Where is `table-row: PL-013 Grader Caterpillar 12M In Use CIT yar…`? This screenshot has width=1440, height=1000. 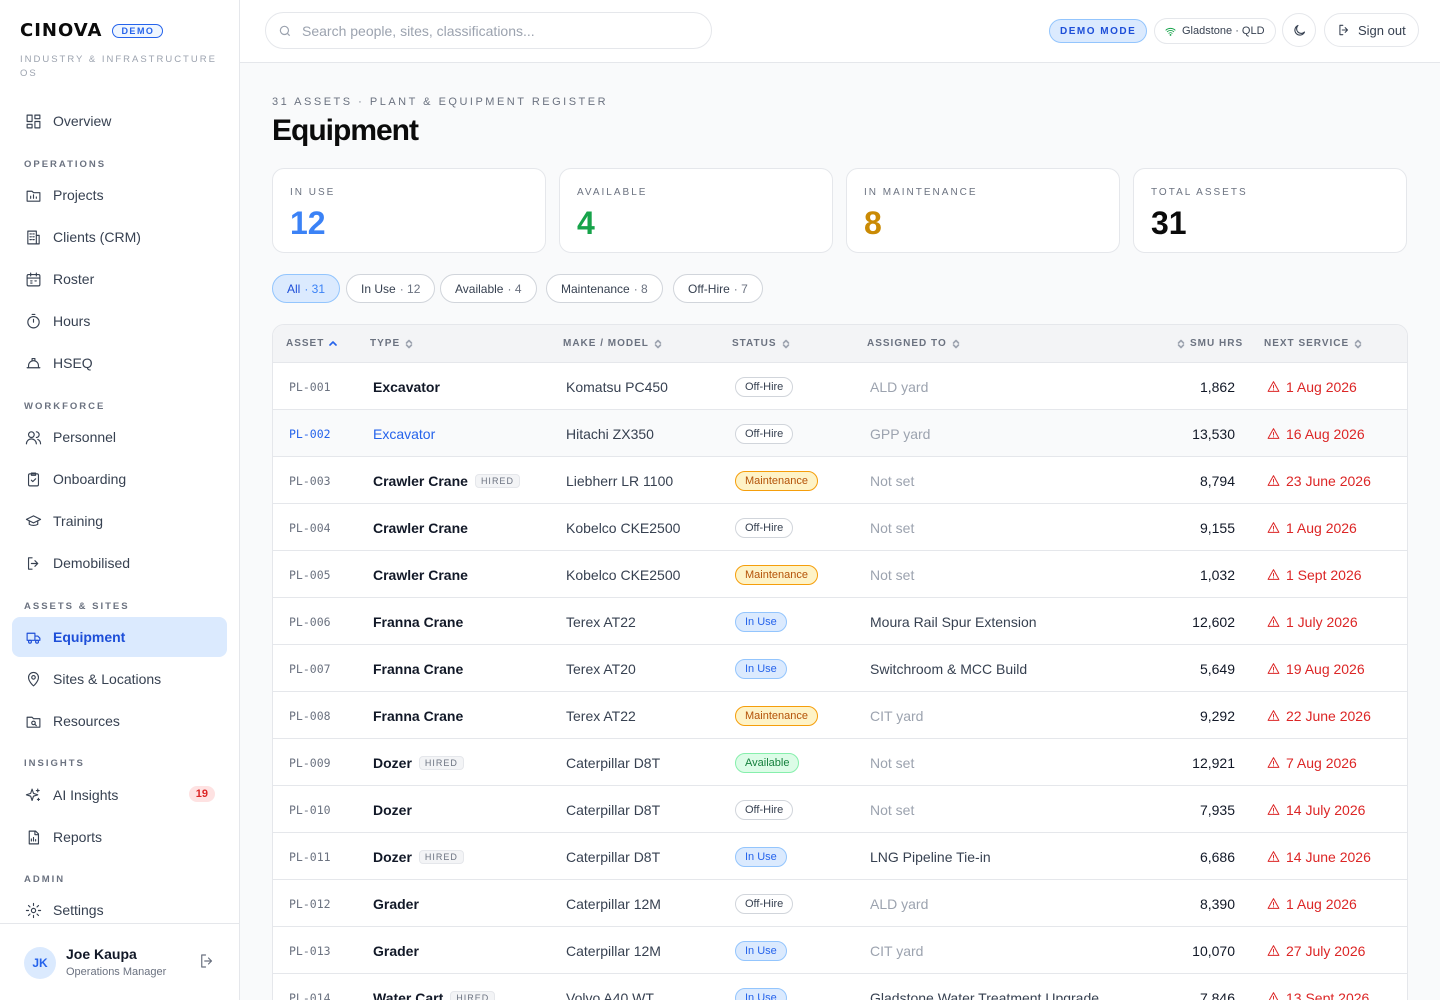
table-row: PL-013 Grader Caterpillar 12M In Use CIT yar… is located at coordinates (840, 950).